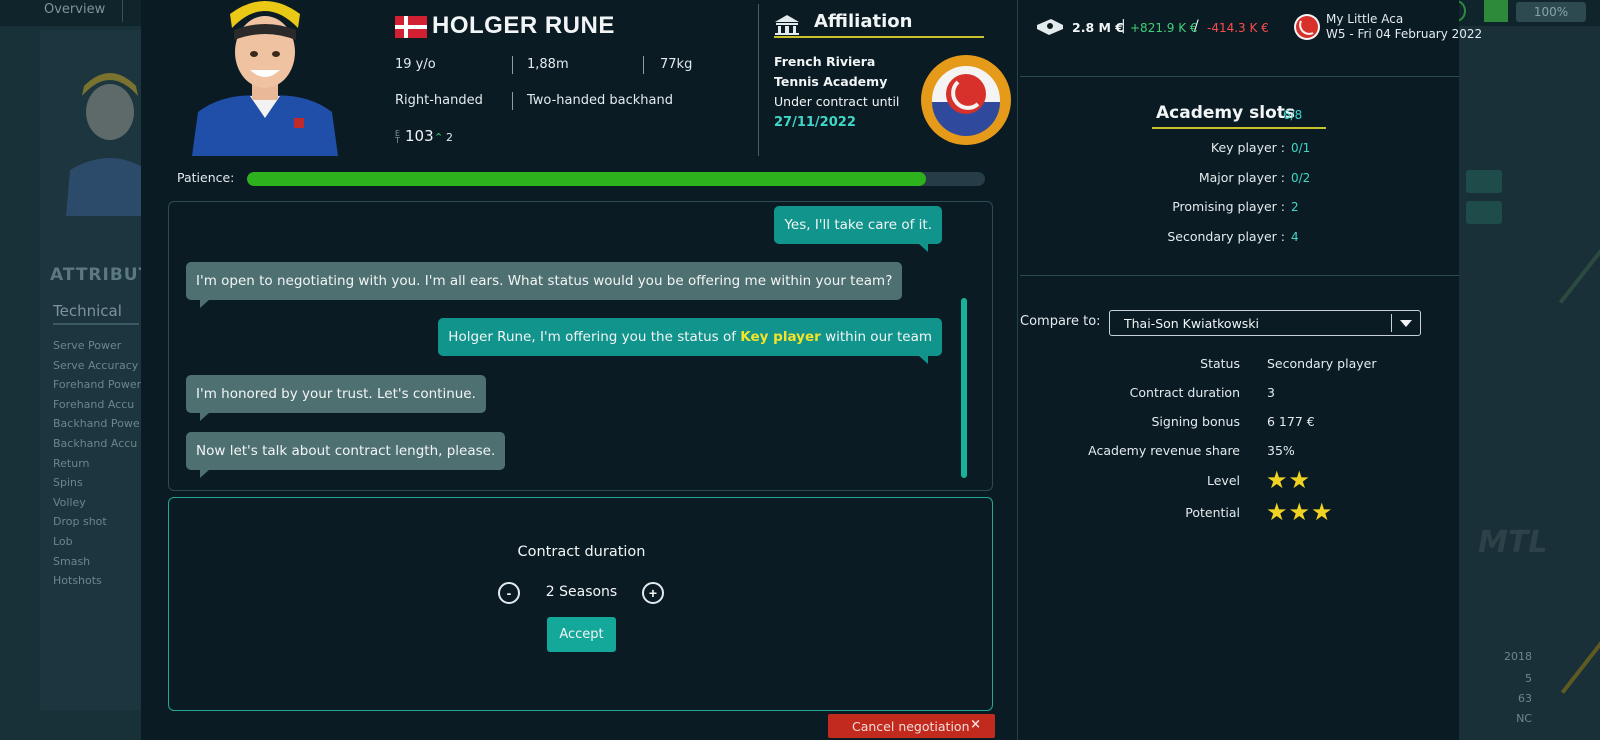 The width and height of the screenshot is (1600, 740). I want to click on rating-change: 2, so click(449, 137).